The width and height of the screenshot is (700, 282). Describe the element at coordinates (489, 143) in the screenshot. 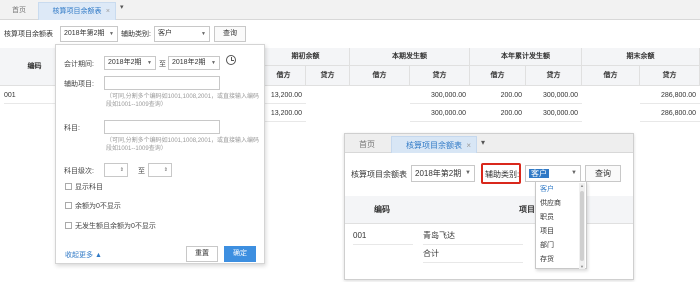

I see `inset-tab-bar: 首页 核算项目余额表 × ▾` at that location.